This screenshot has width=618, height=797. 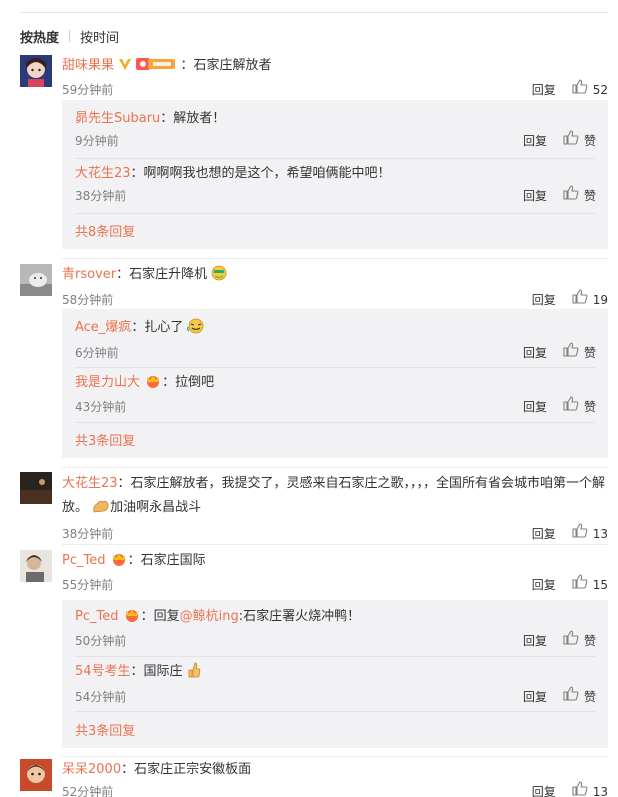 What do you see at coordinates (101, 196) in the screenshot?
I see `reply-time: 38分钟前` at bounding box center [101, 196].